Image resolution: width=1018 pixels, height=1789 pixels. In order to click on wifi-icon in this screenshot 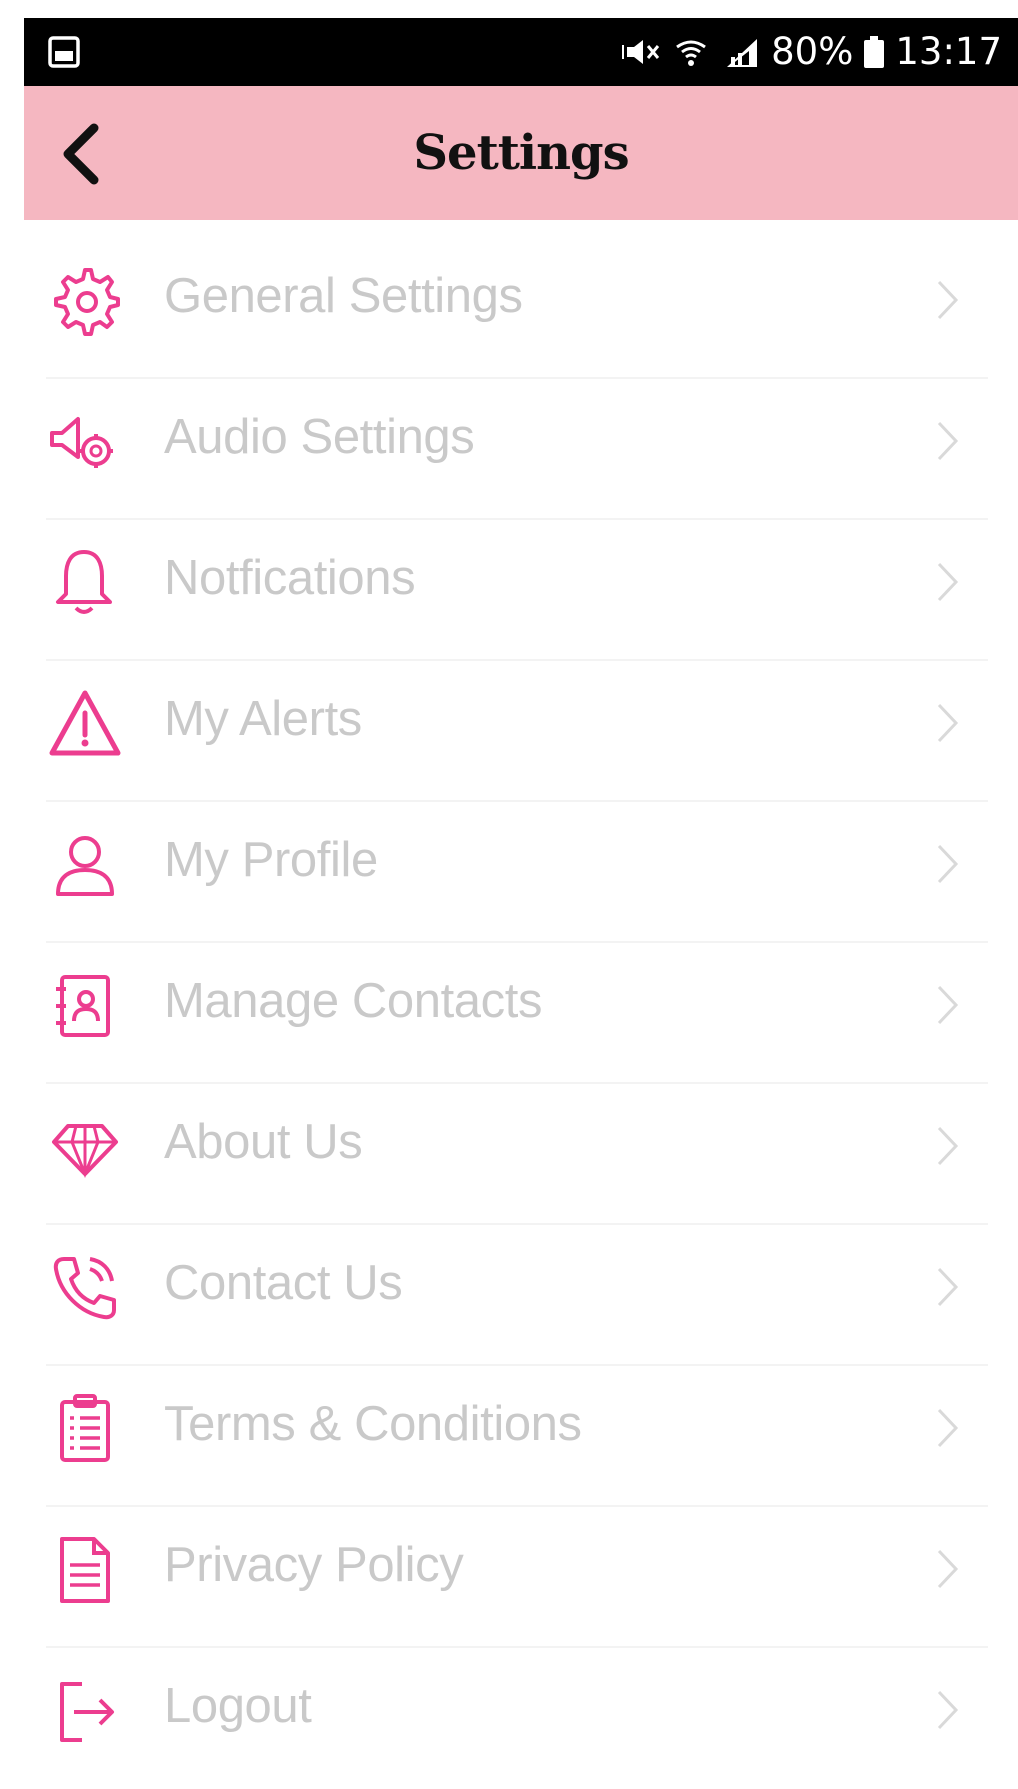, I will do `click(691, 53)`.